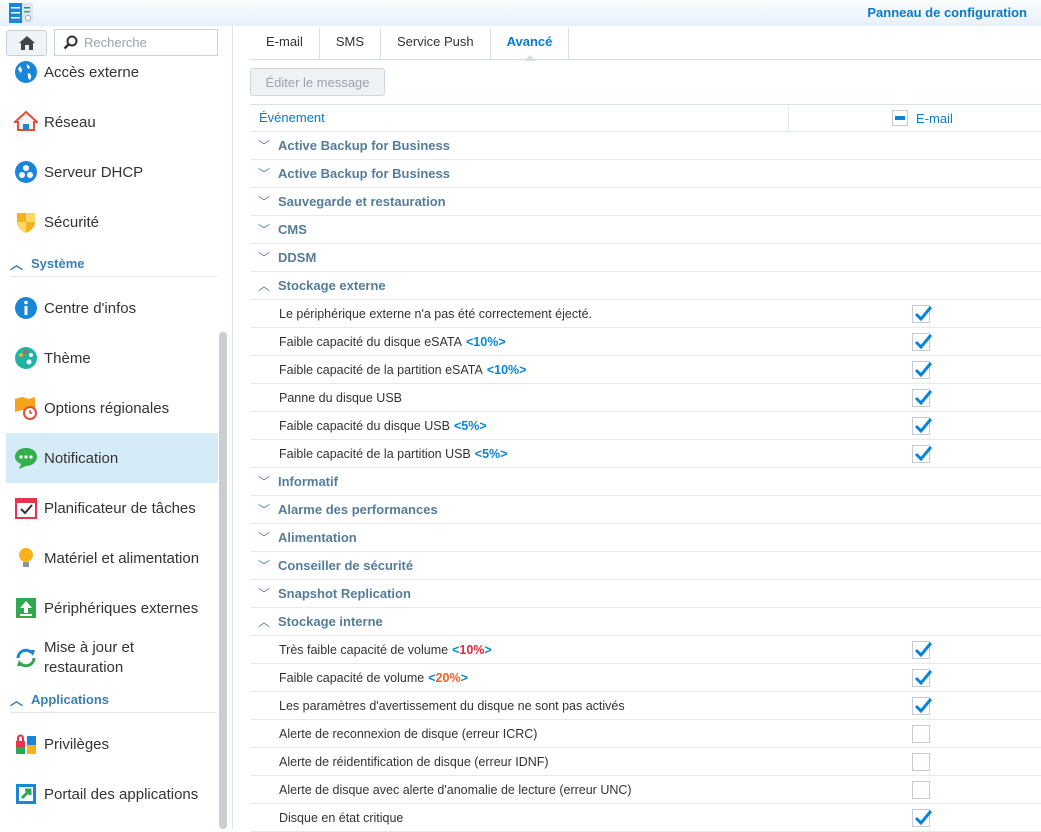 The height and width of the screenshot is (832, 1041). What do you see at coordinates (645, 202) in the screenshot?
I see `group-row: ﹀ Sauvegarde et restauration` at bounding box center [645, 202].